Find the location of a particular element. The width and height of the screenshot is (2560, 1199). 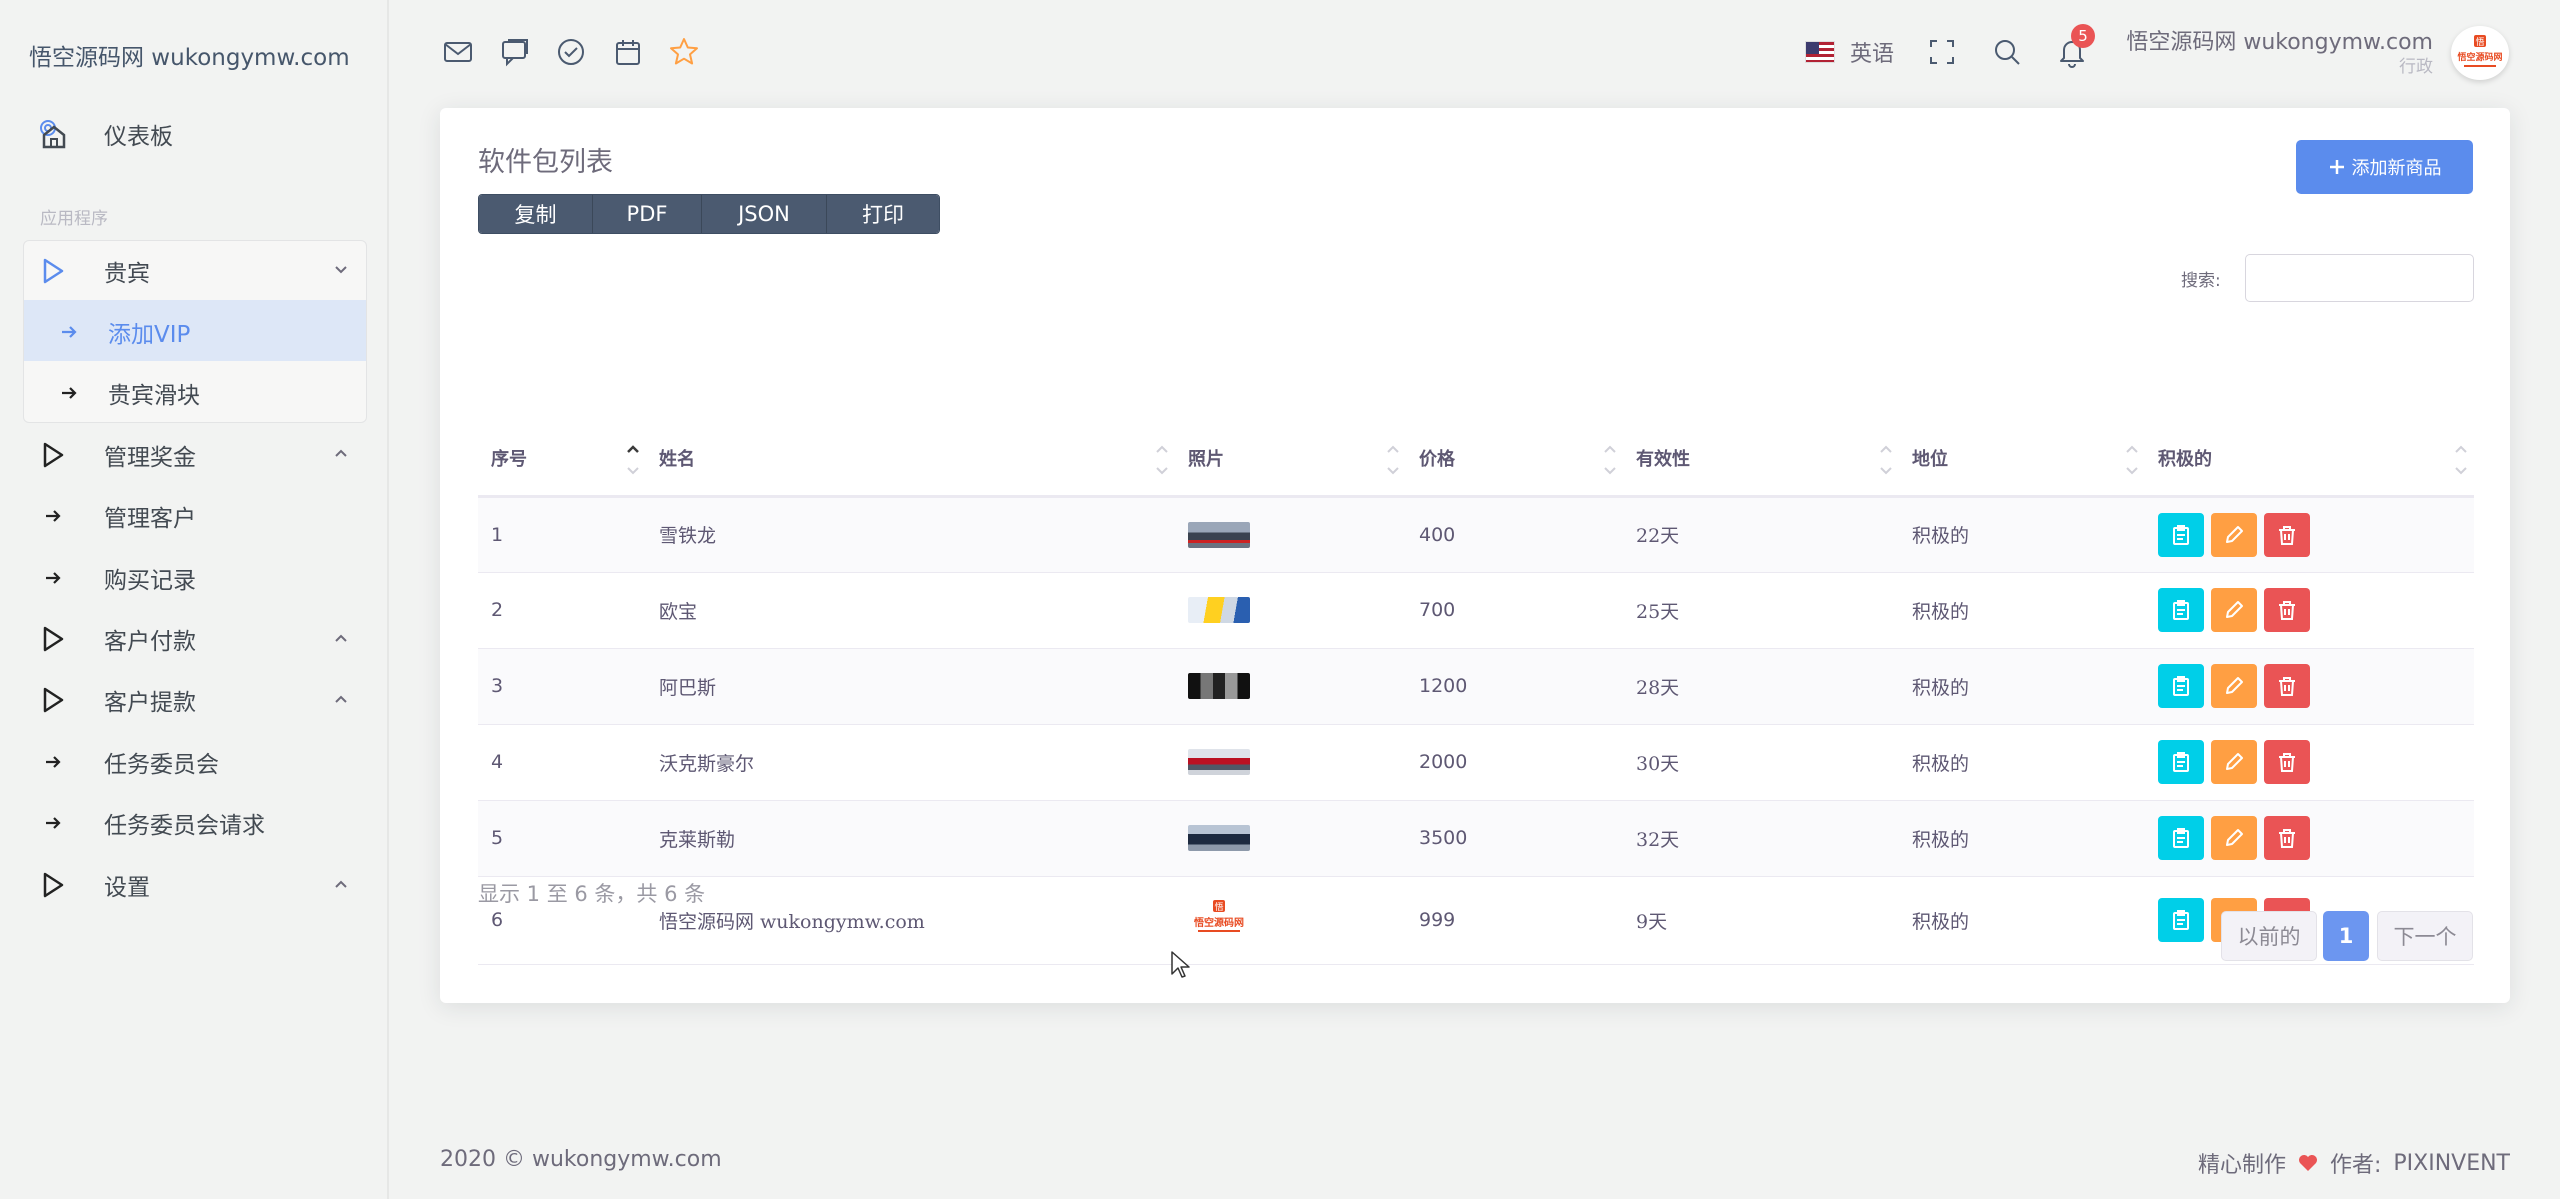

pagination-previous: 以前的 is located at coordinates (2269, 936).